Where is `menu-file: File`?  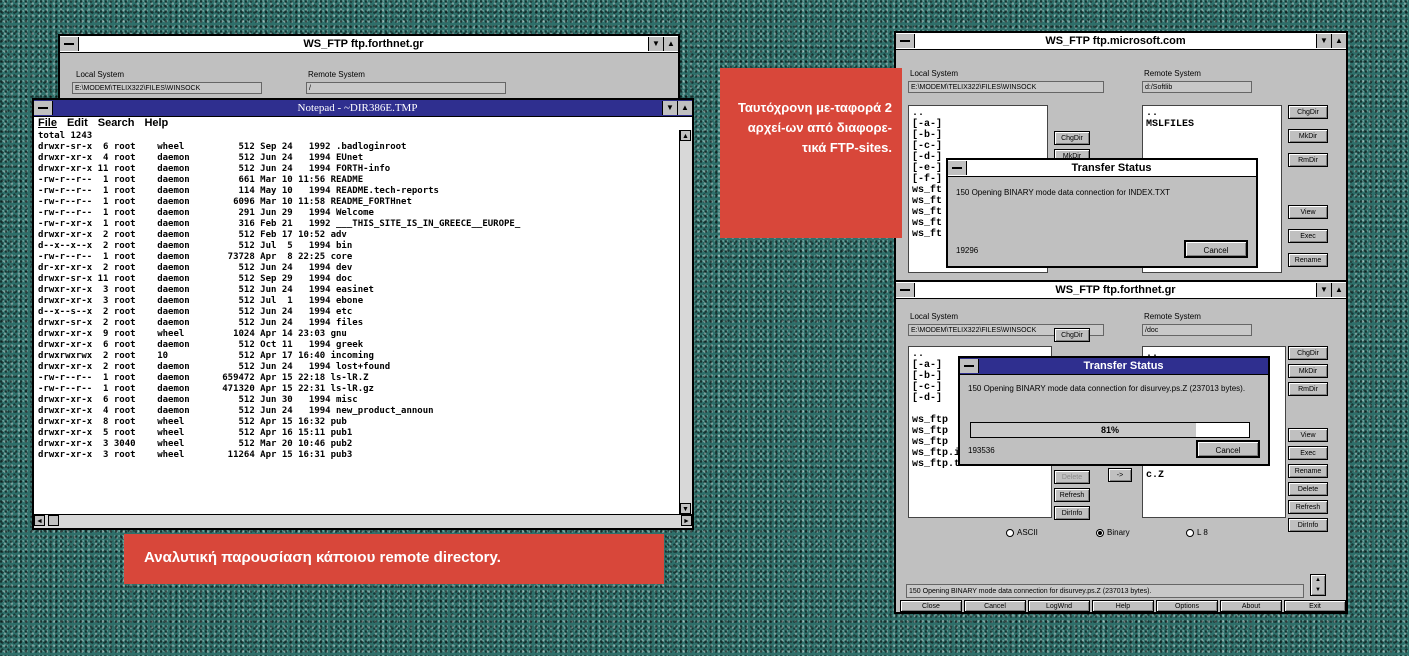
menu-file: File is located at coordinates (47, 124).